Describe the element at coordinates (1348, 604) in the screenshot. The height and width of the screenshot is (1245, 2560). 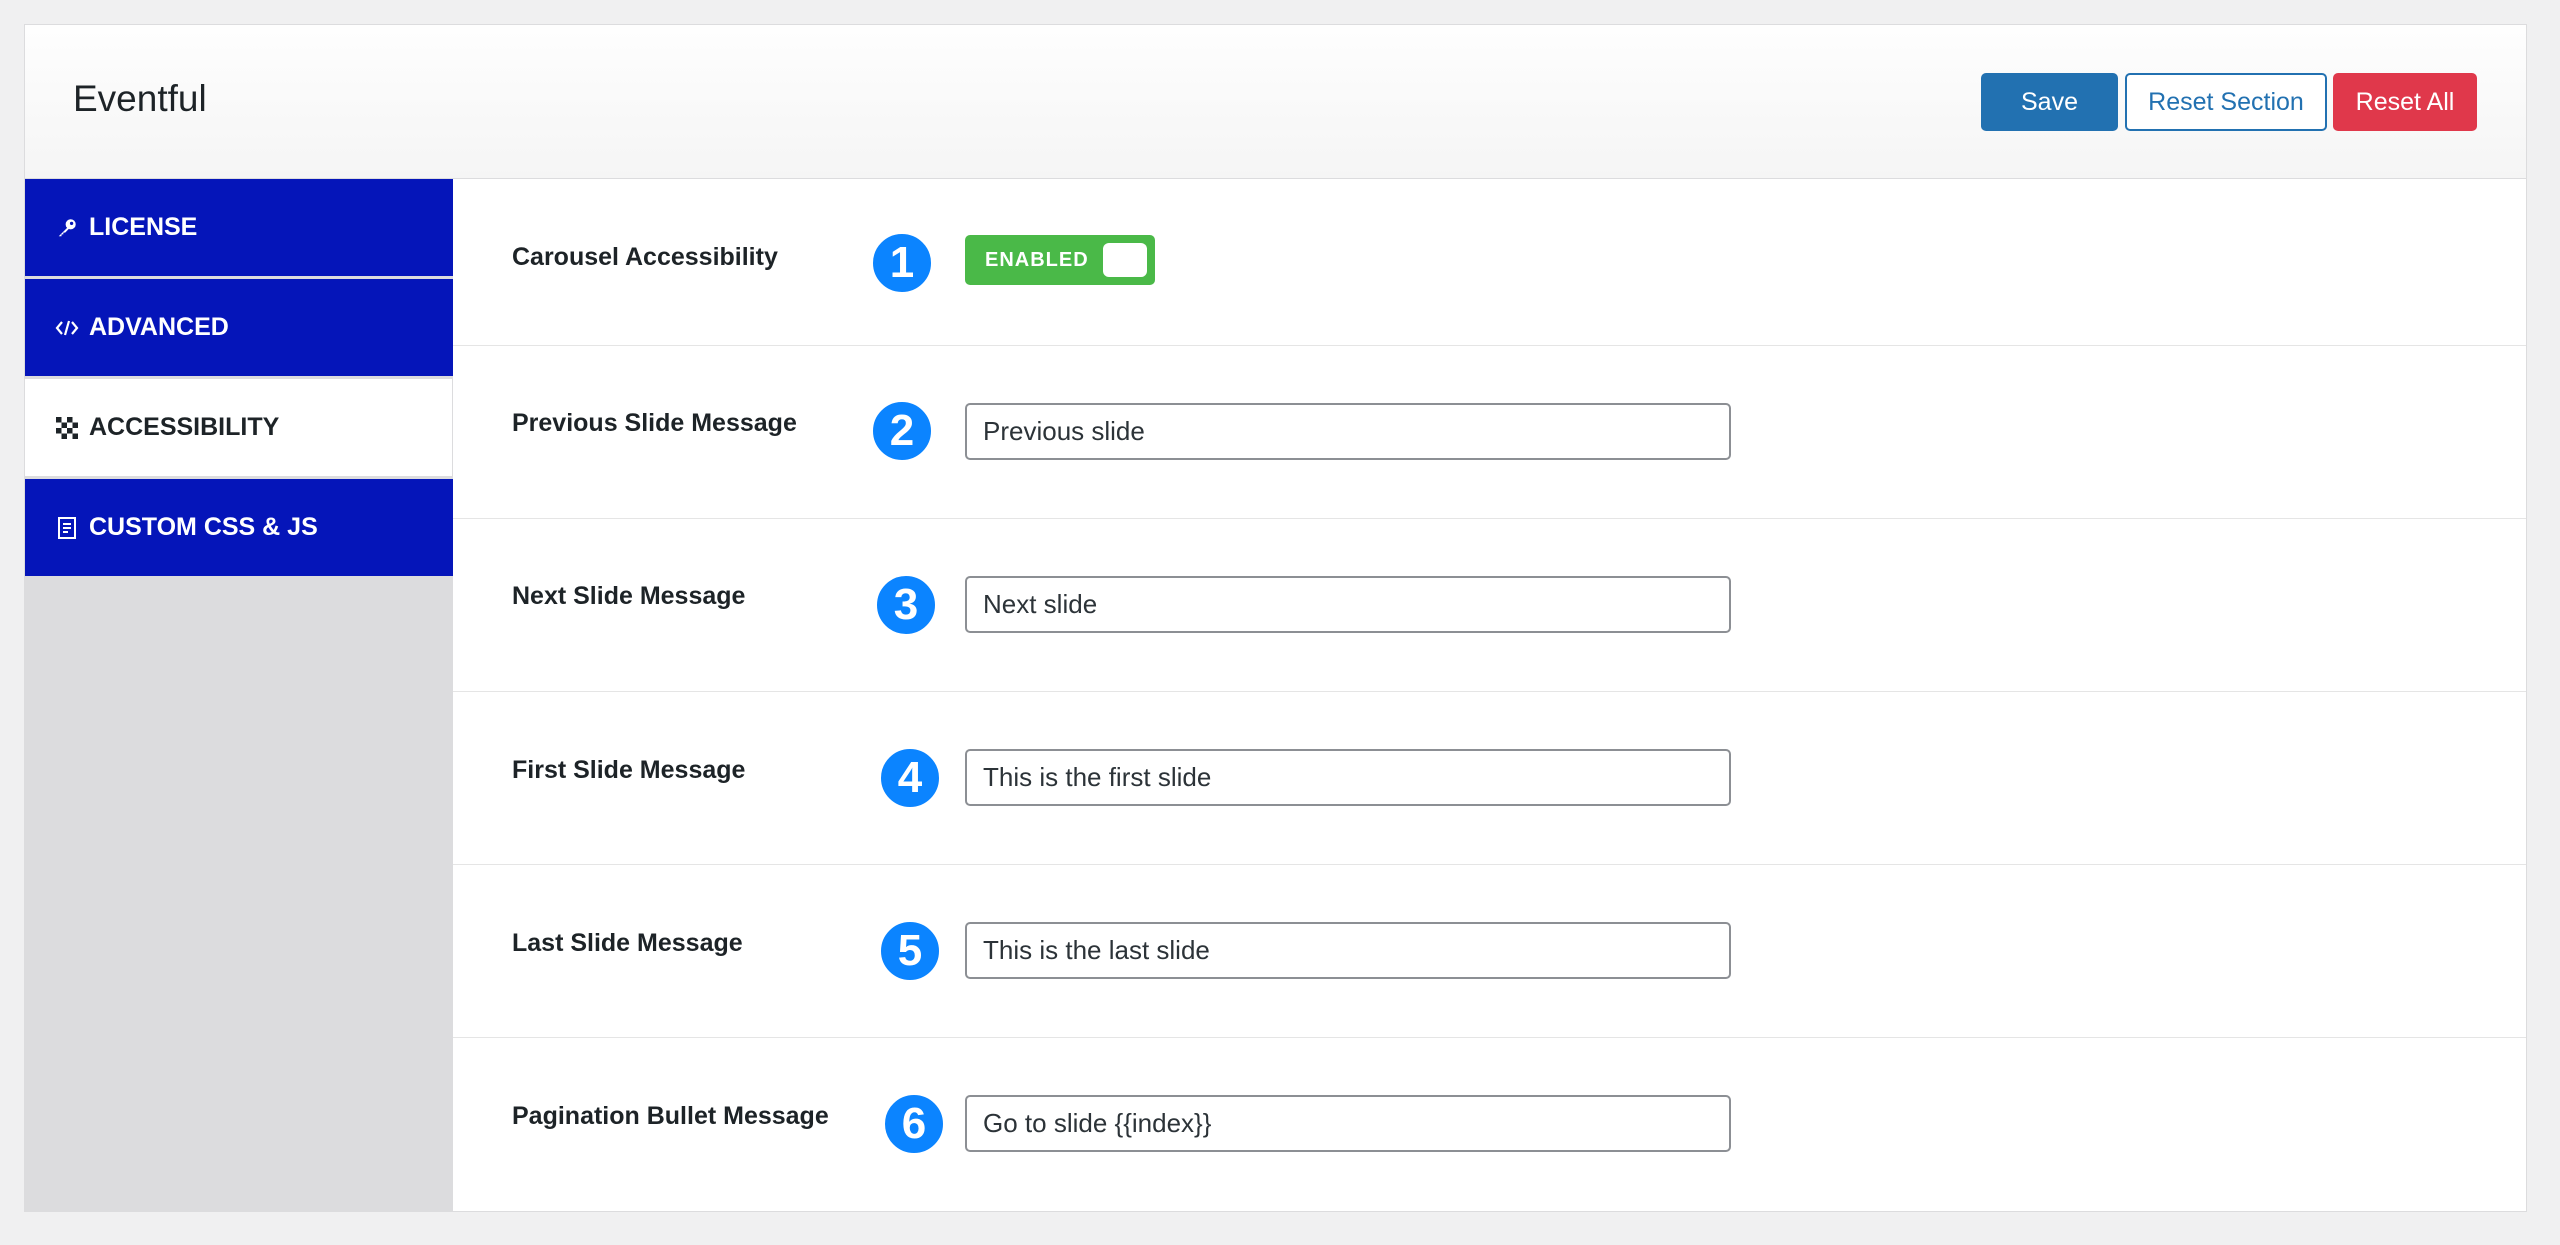
I see `next-slide-input` at that location.